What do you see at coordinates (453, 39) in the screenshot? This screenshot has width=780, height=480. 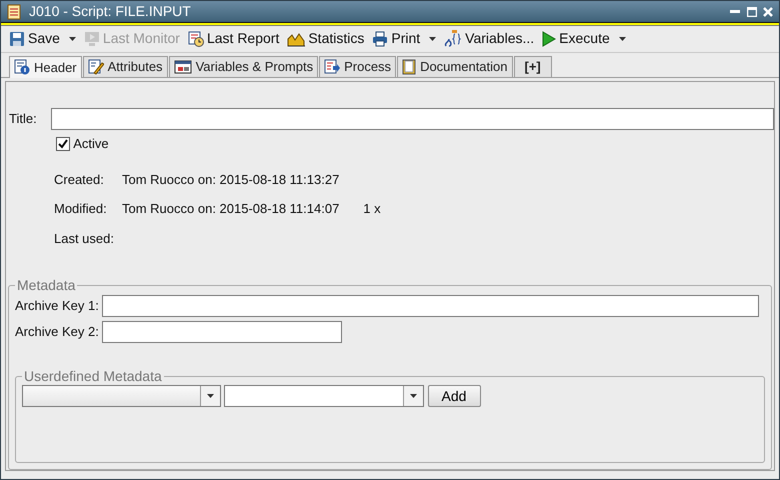 I see `ampersand-brace-icon` at bounding box center [453, 39].